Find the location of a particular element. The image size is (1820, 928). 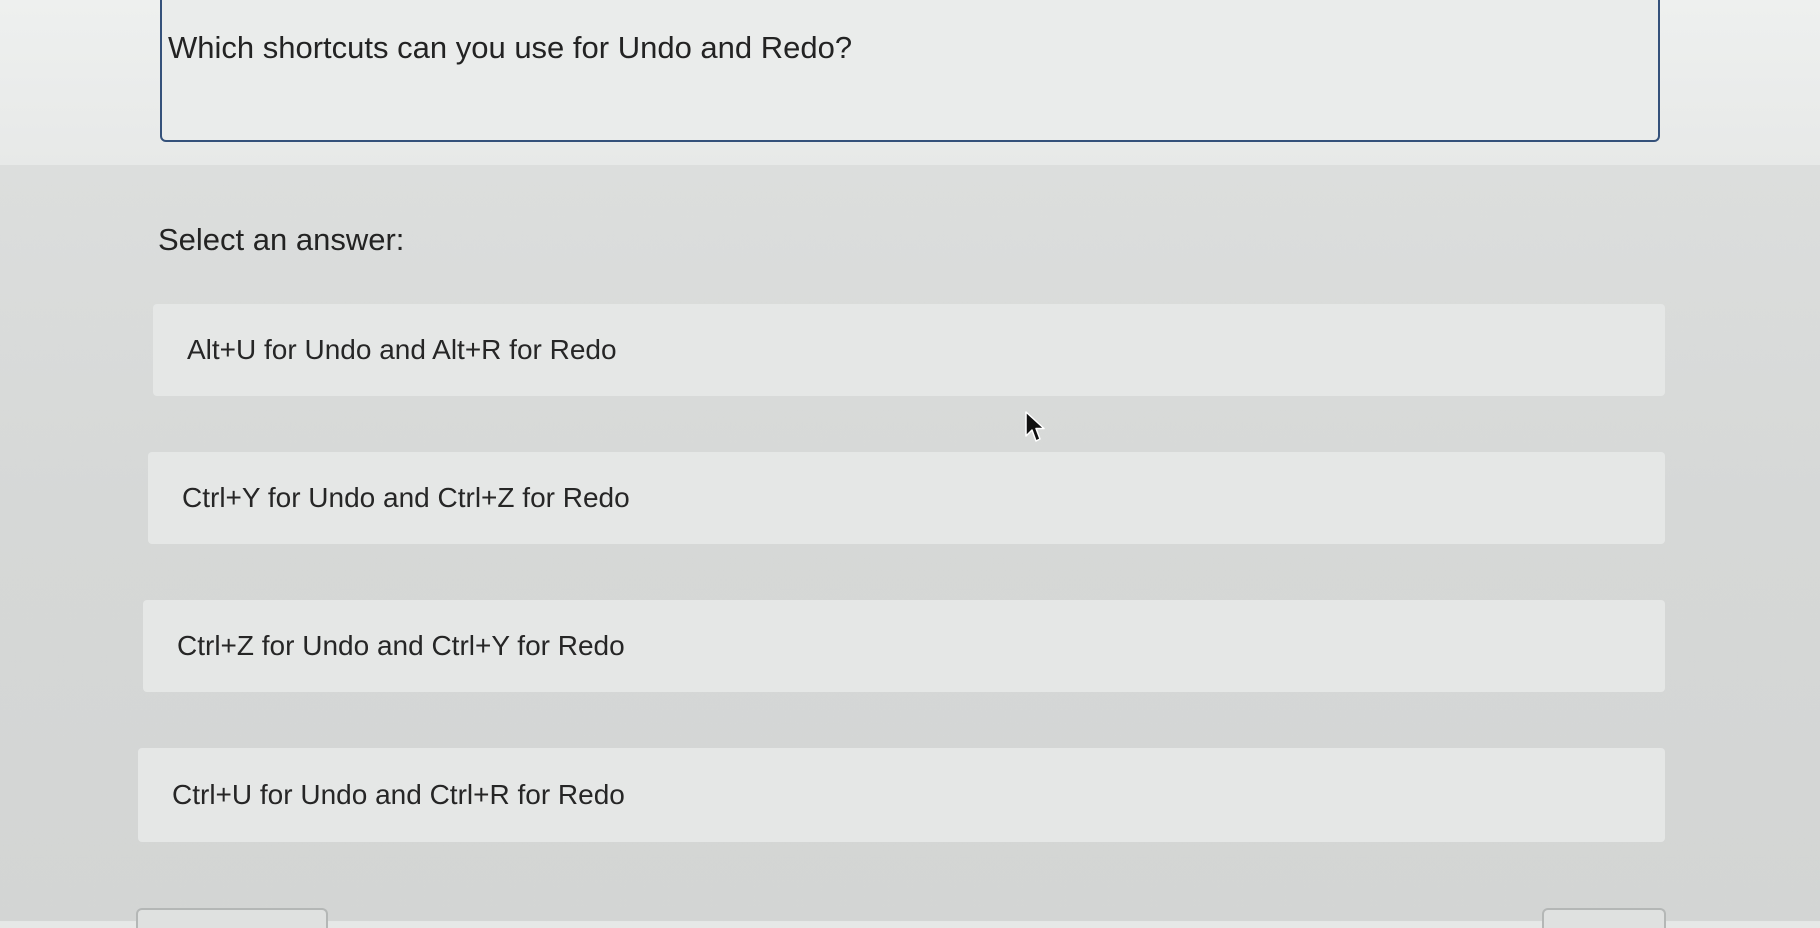

bottom-left-button is located at coordinates (232, 918).